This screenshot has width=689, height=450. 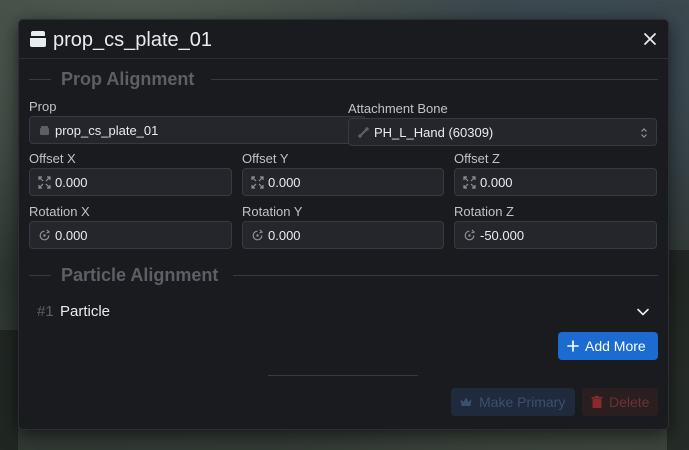 I want to click on offset-z-label: Offset Z, so click(x=477, y=158).